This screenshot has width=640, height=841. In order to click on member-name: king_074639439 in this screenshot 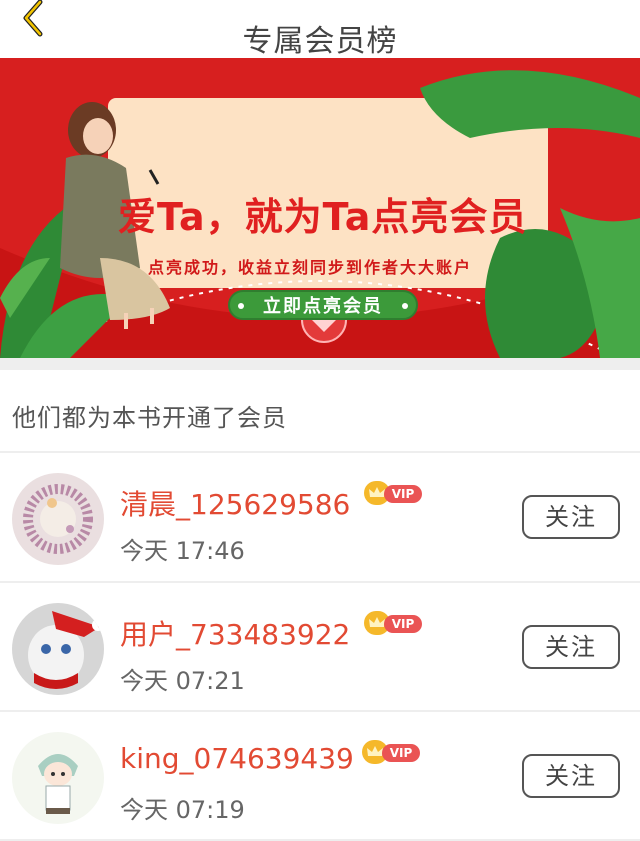, I will do `click(237, 758)`.